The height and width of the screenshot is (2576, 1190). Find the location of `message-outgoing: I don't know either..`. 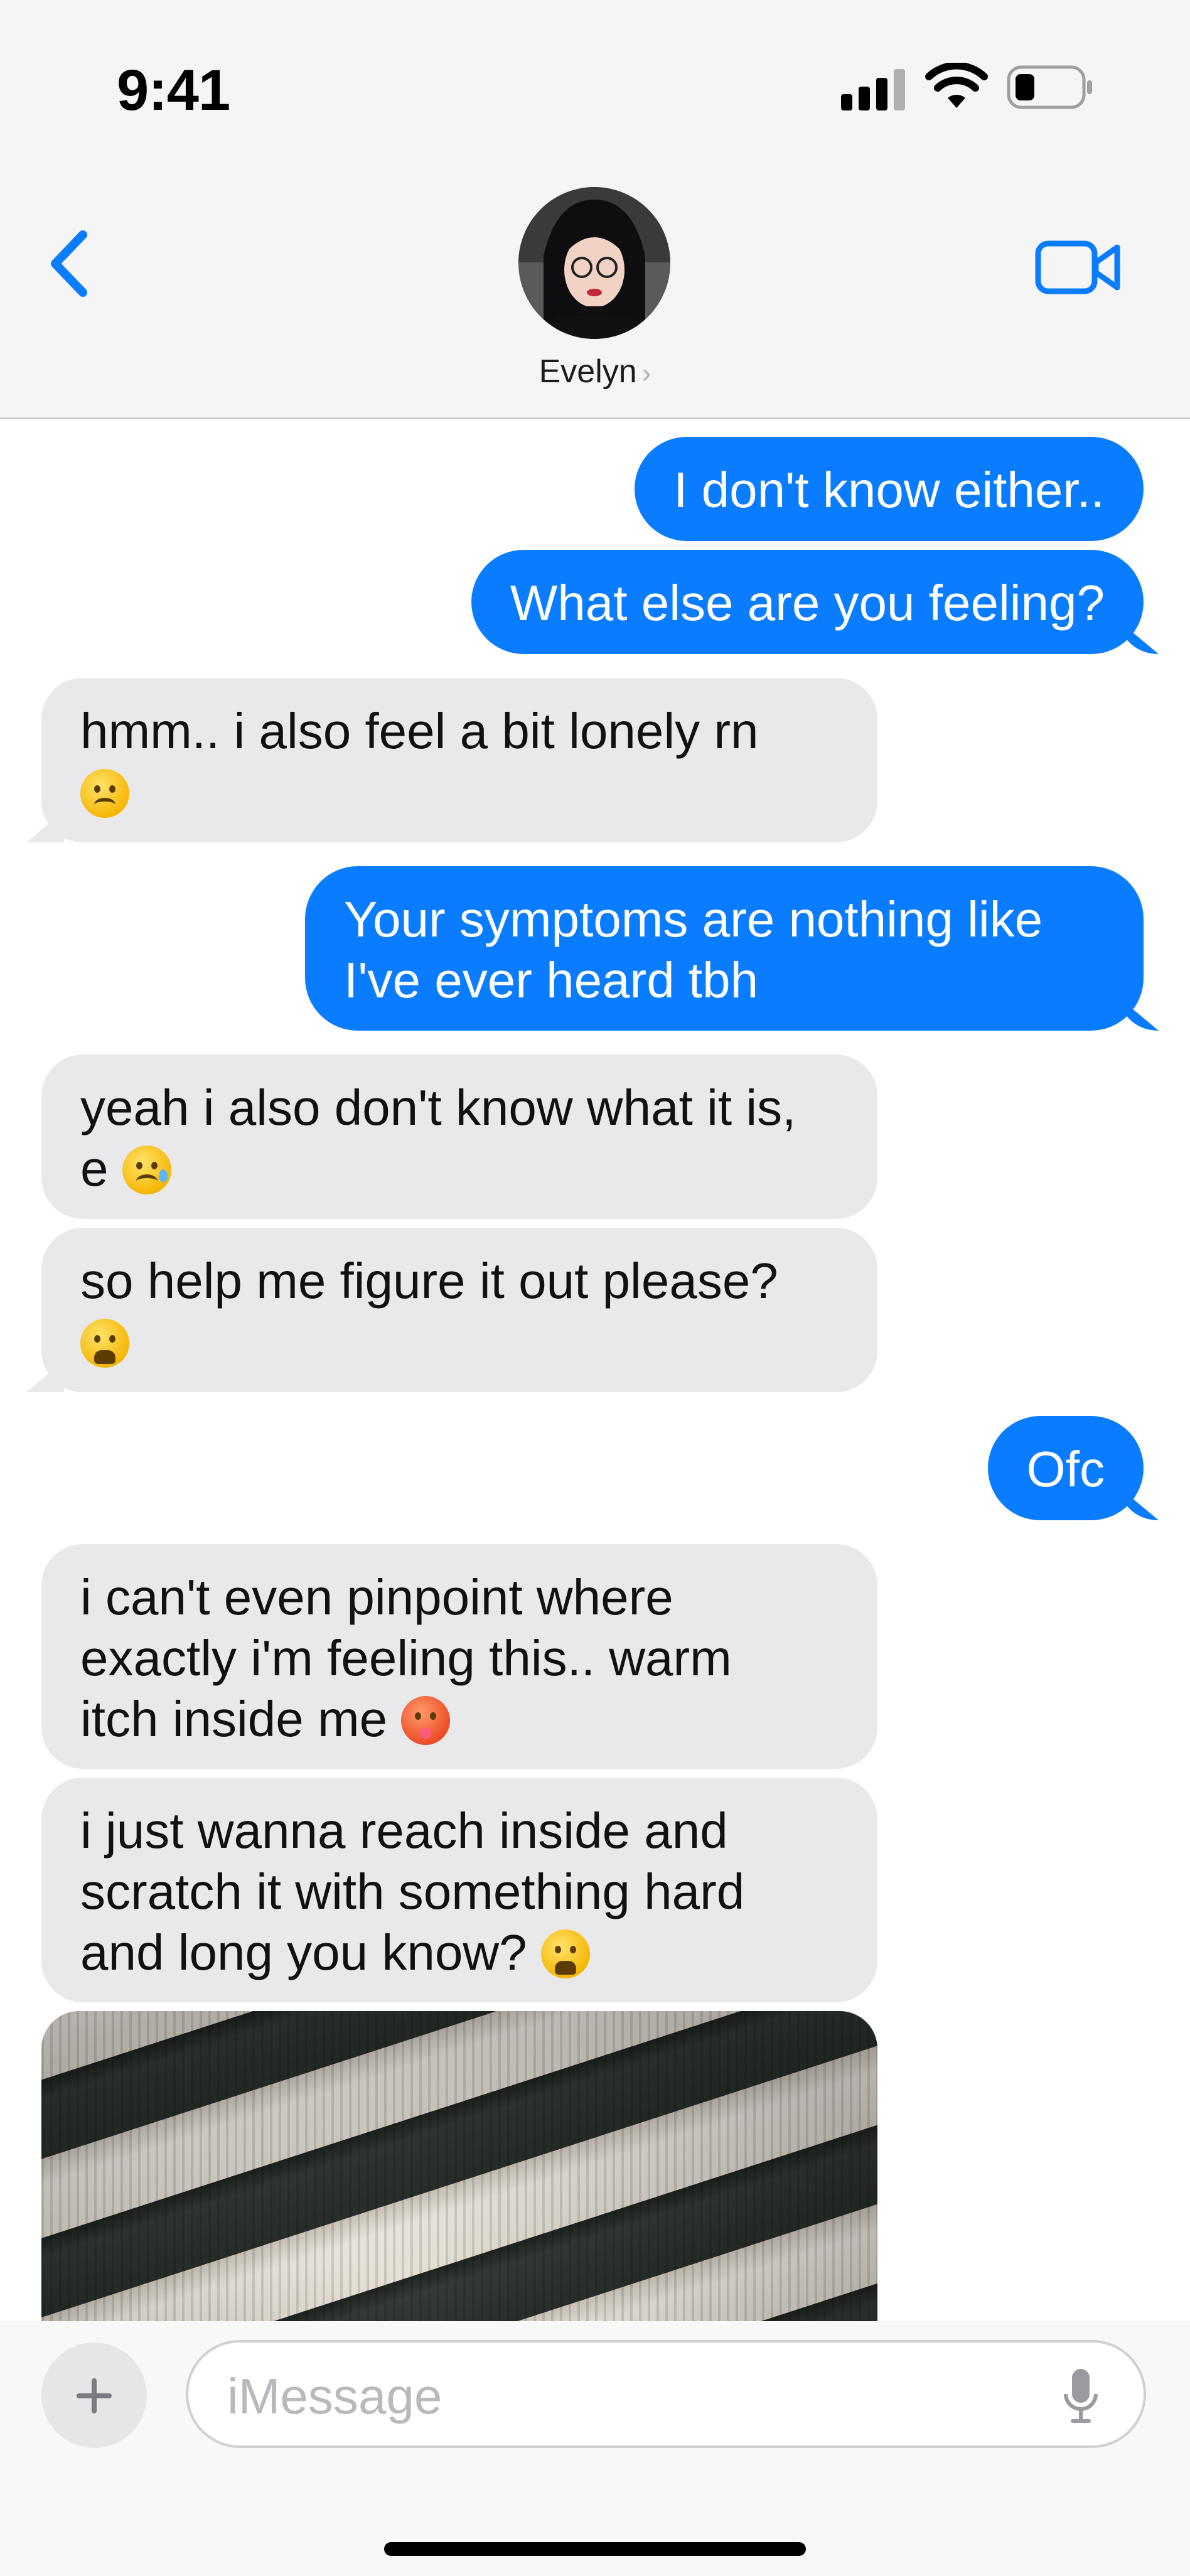

message-outgoing: I don't know either.. is located at coordinates (889, 489).